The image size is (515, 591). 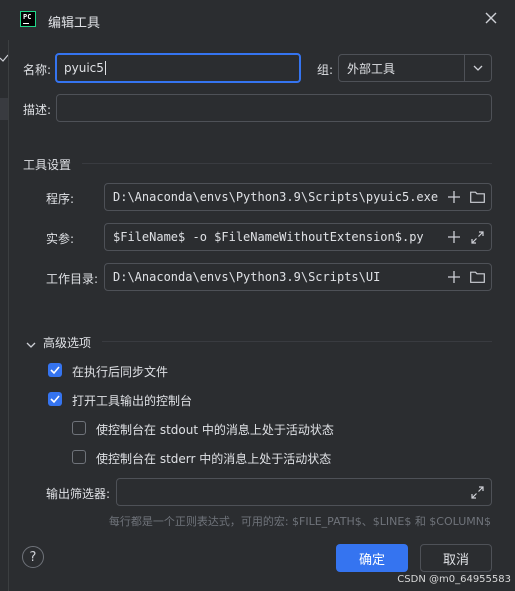 I want to click on group-select: 外部工具, so click(x=415, y=68).